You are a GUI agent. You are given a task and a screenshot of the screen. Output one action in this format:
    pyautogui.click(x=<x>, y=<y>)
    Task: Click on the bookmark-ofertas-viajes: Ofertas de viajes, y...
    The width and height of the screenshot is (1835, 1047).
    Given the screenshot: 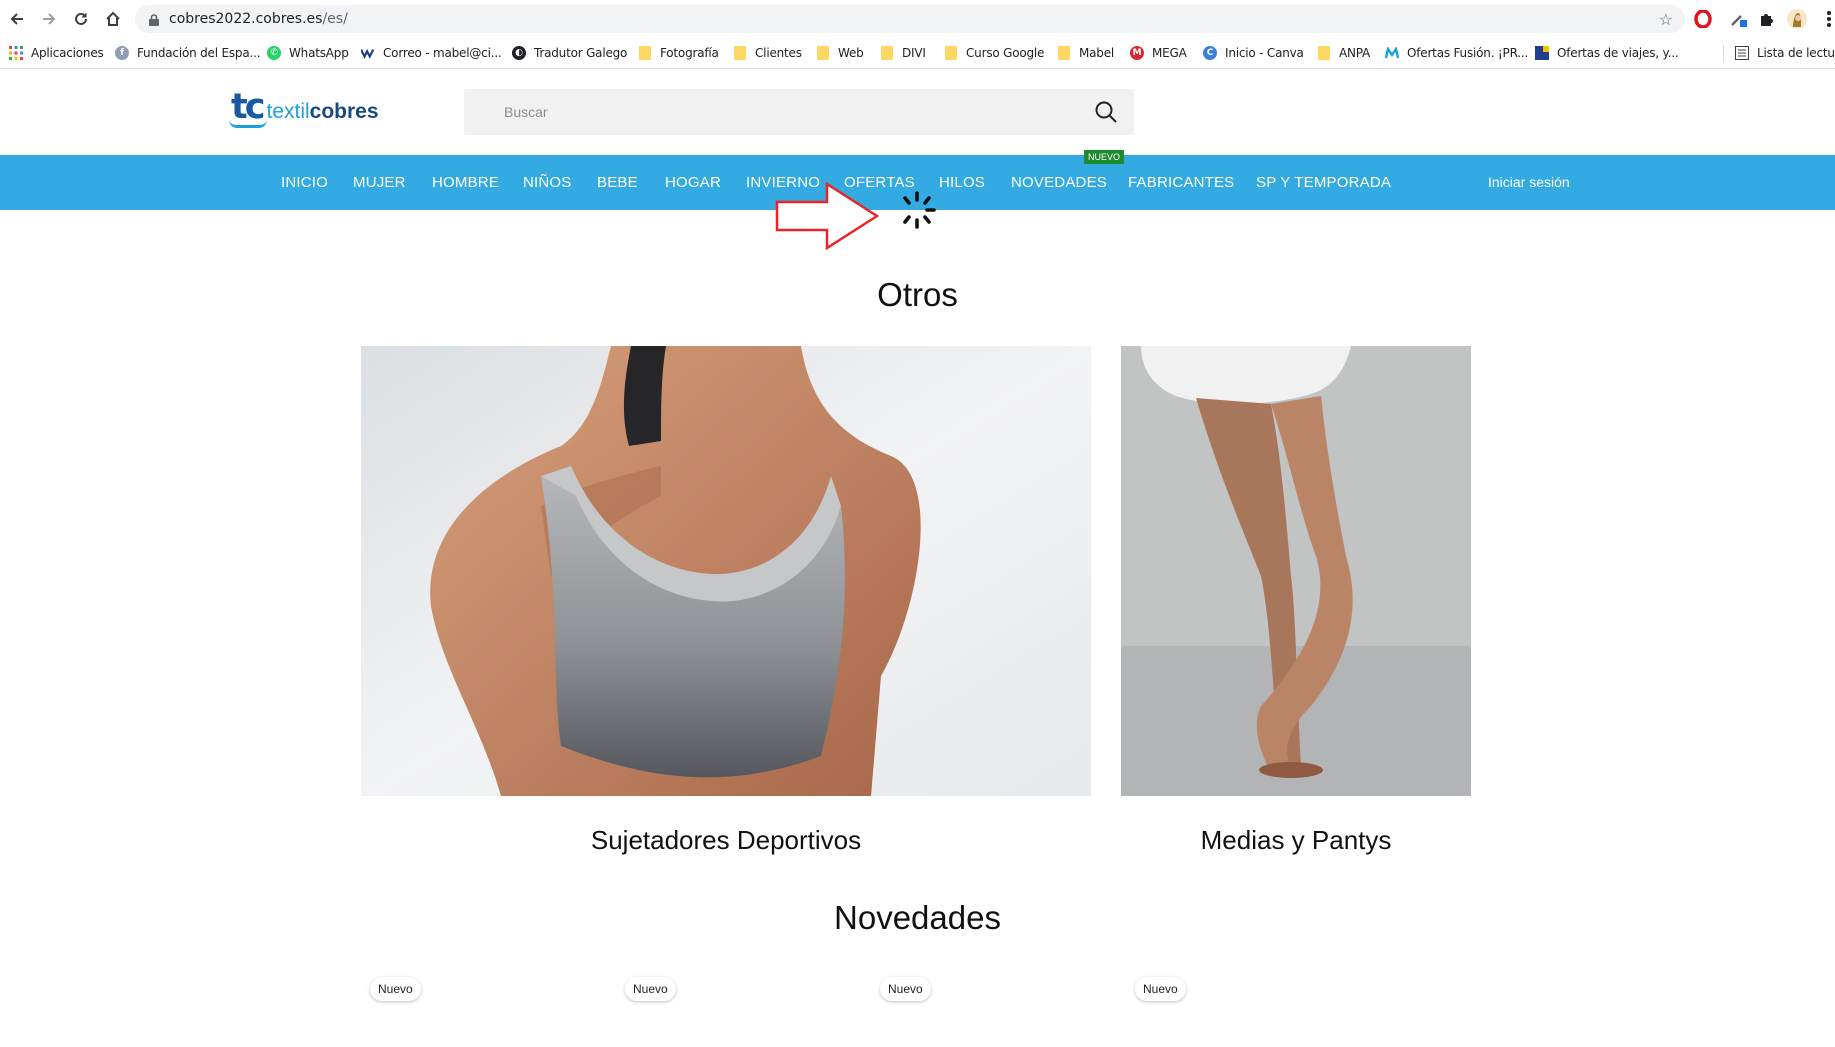 What is the action you would take?
    pyautogui.click(x=1607, y=53)
    